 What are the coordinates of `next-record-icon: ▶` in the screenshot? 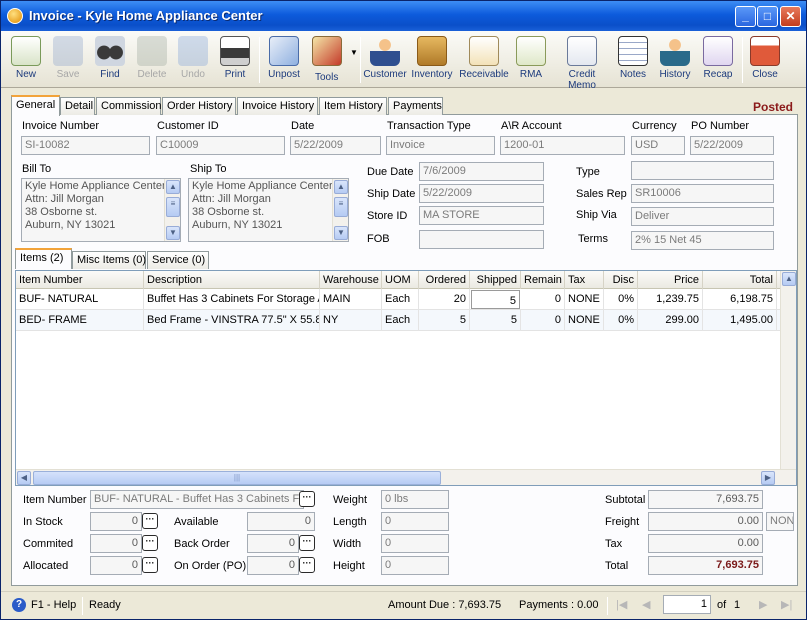 It's located at (763, 604).